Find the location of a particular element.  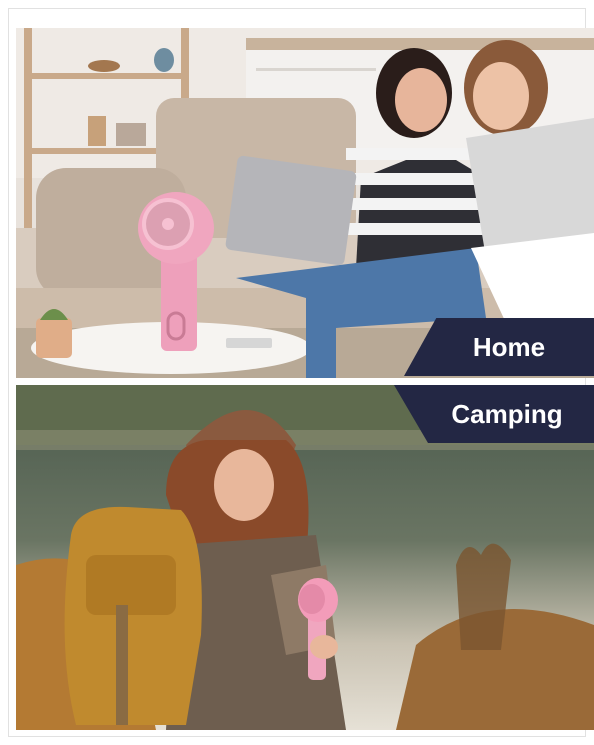

home-label: Home is located at coordinates (499, 347).